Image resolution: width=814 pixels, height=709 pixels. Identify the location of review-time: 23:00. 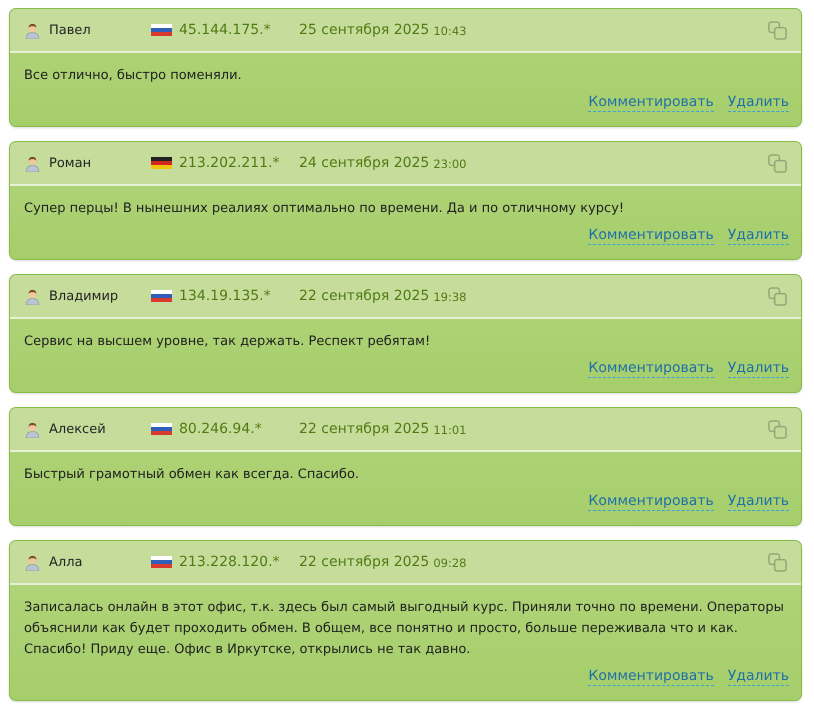
(449, 164).